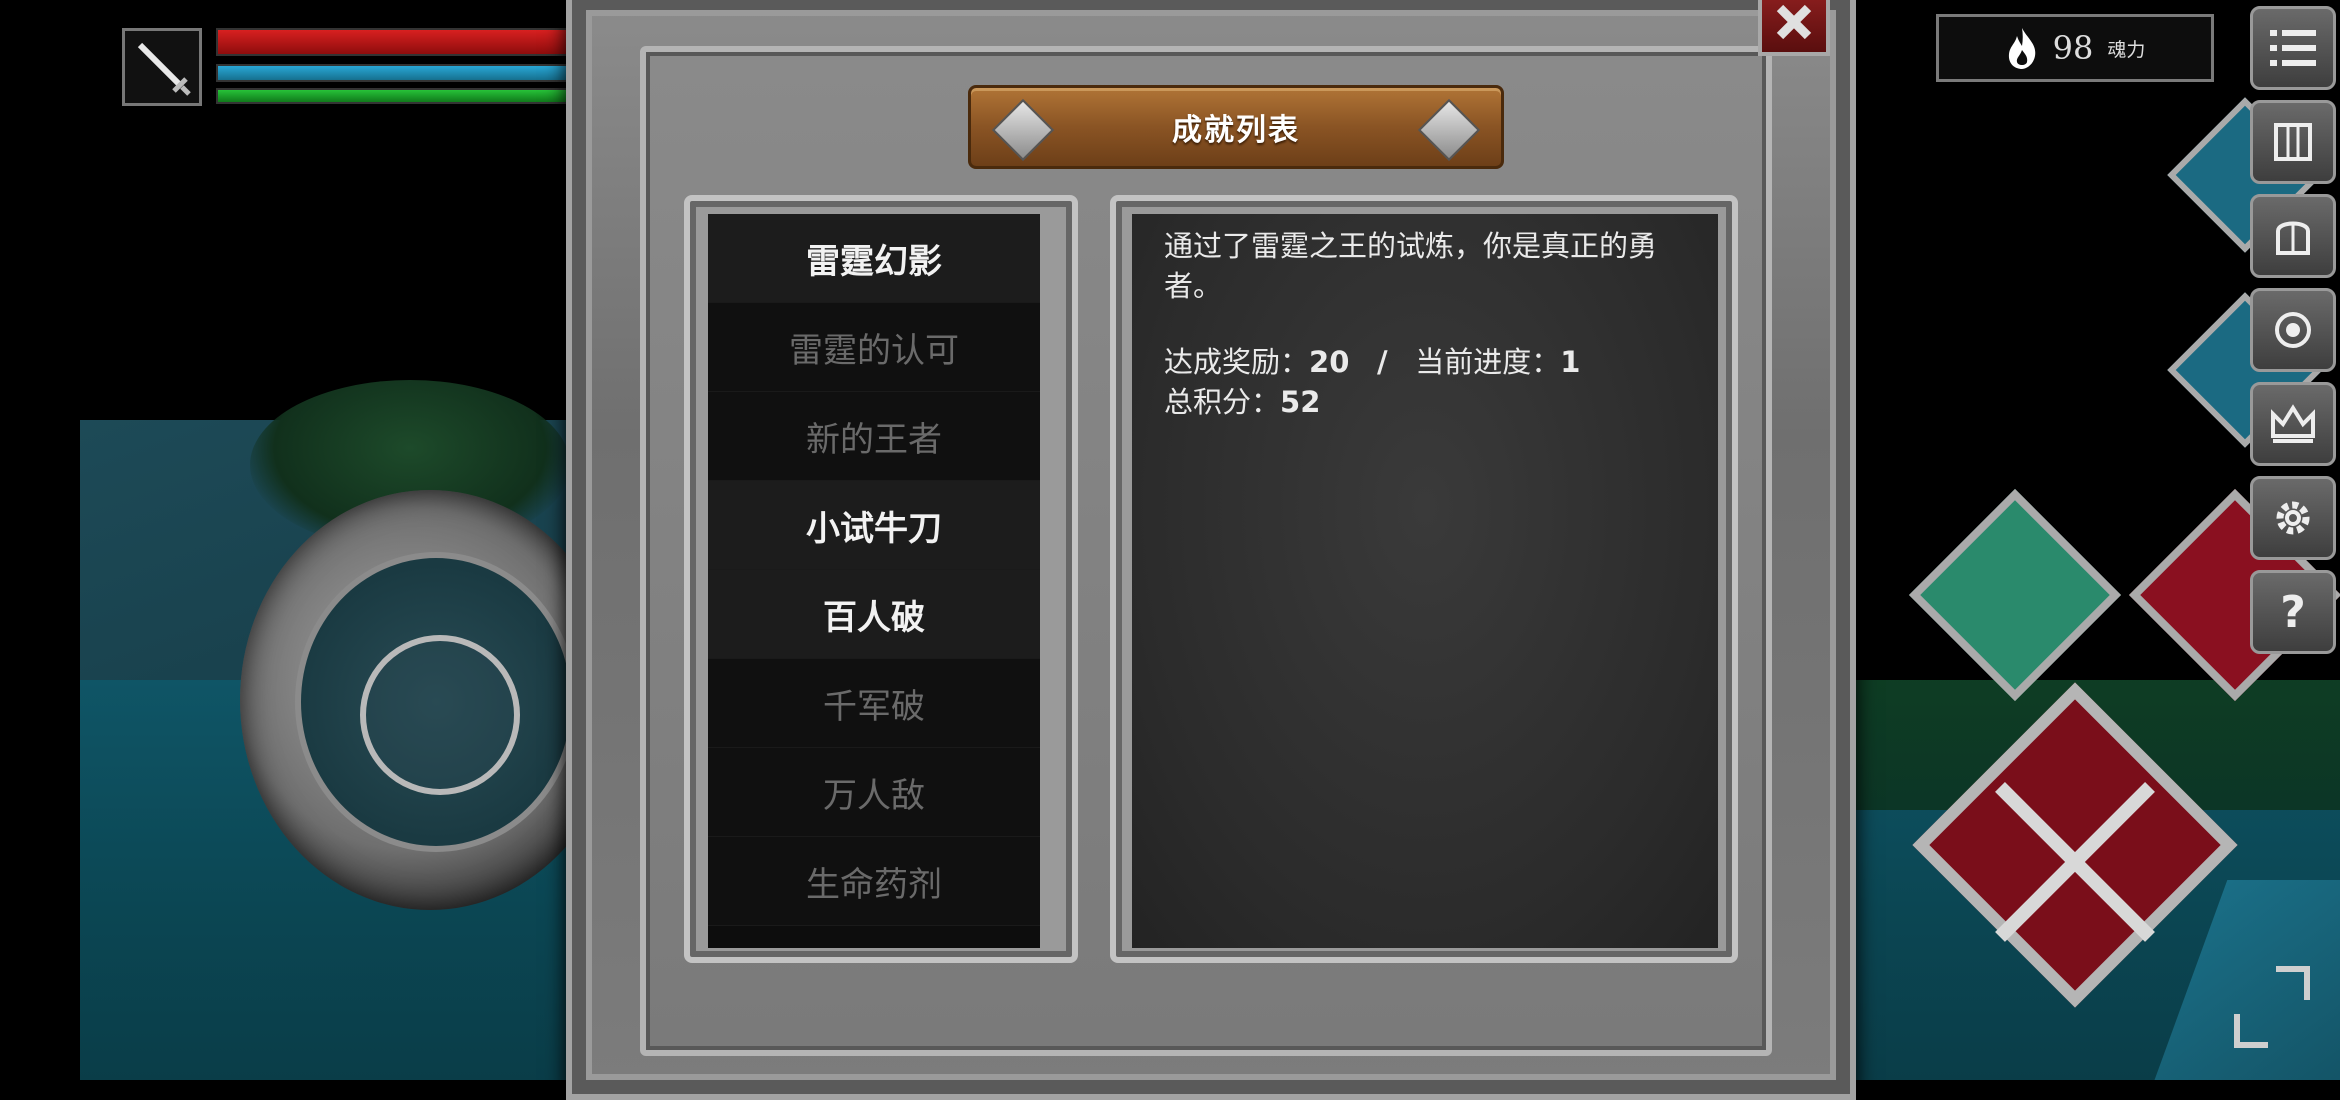 This screenshot has height=1100, width=2340. I want to click on soul-value: 98, so click(2073, 48).